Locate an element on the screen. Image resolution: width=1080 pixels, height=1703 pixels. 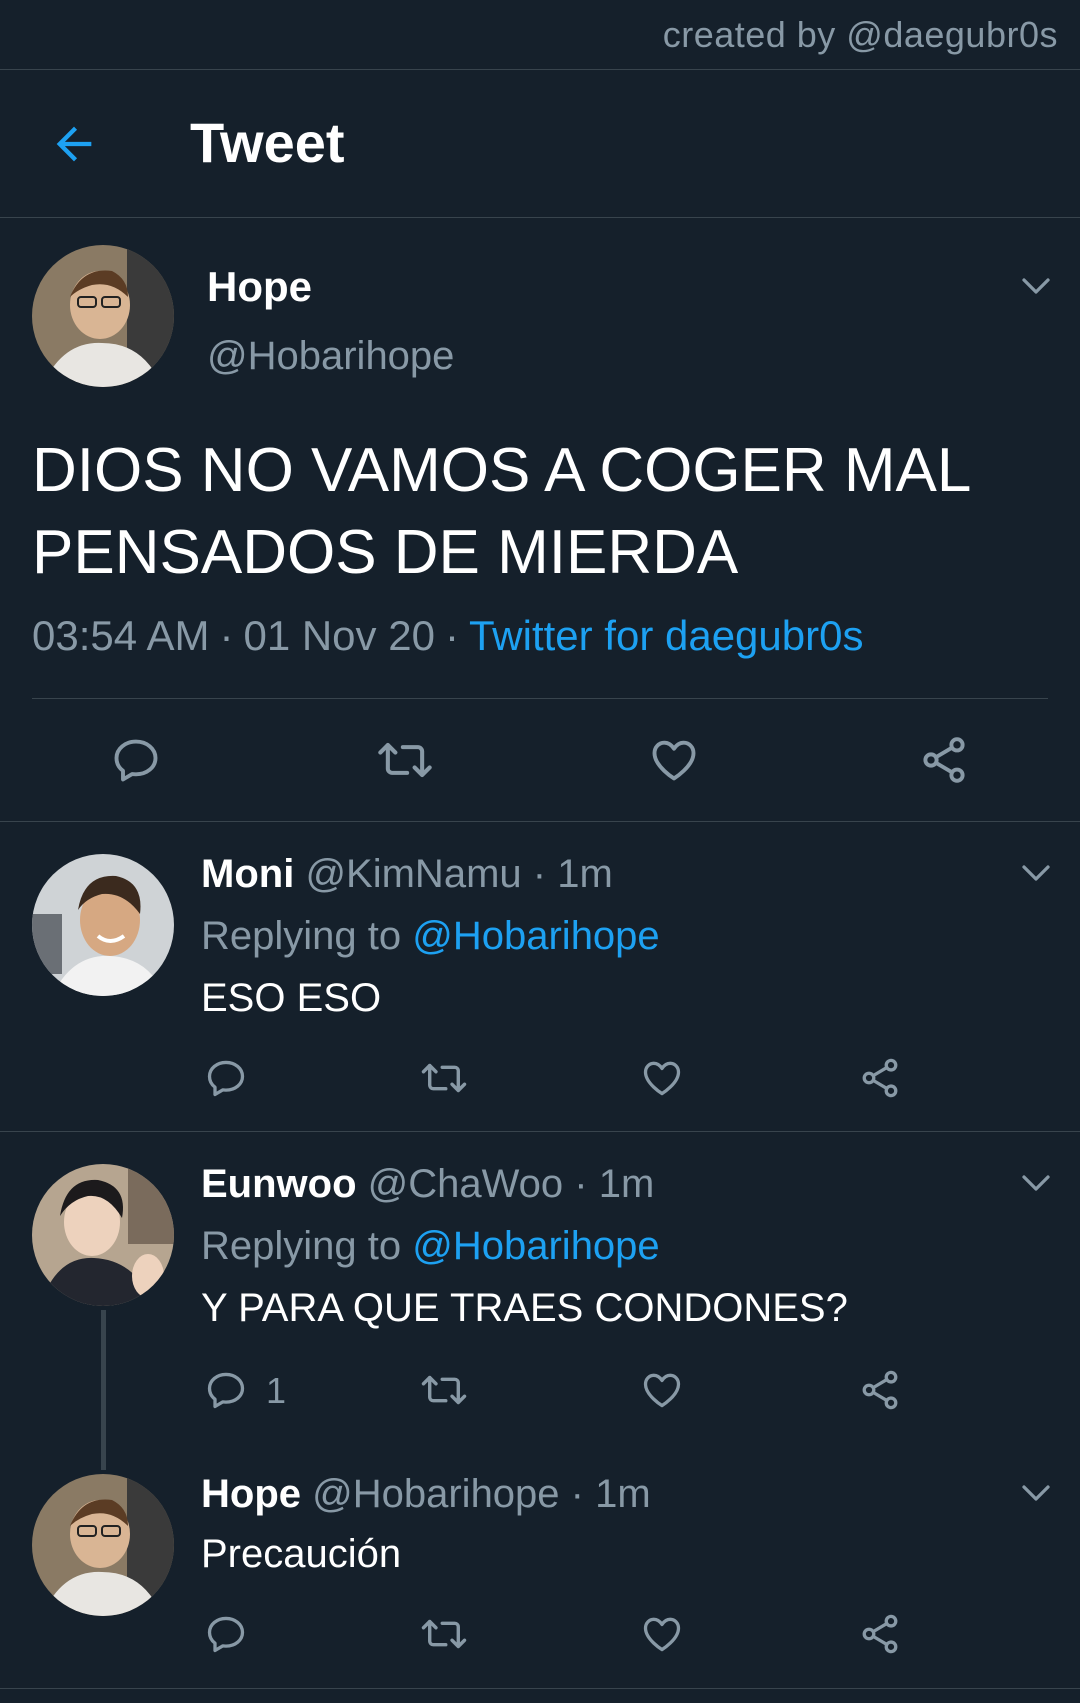
reply-header: Eunwoo @ChaWoo · 1m is located at coordinates (427, 1184).